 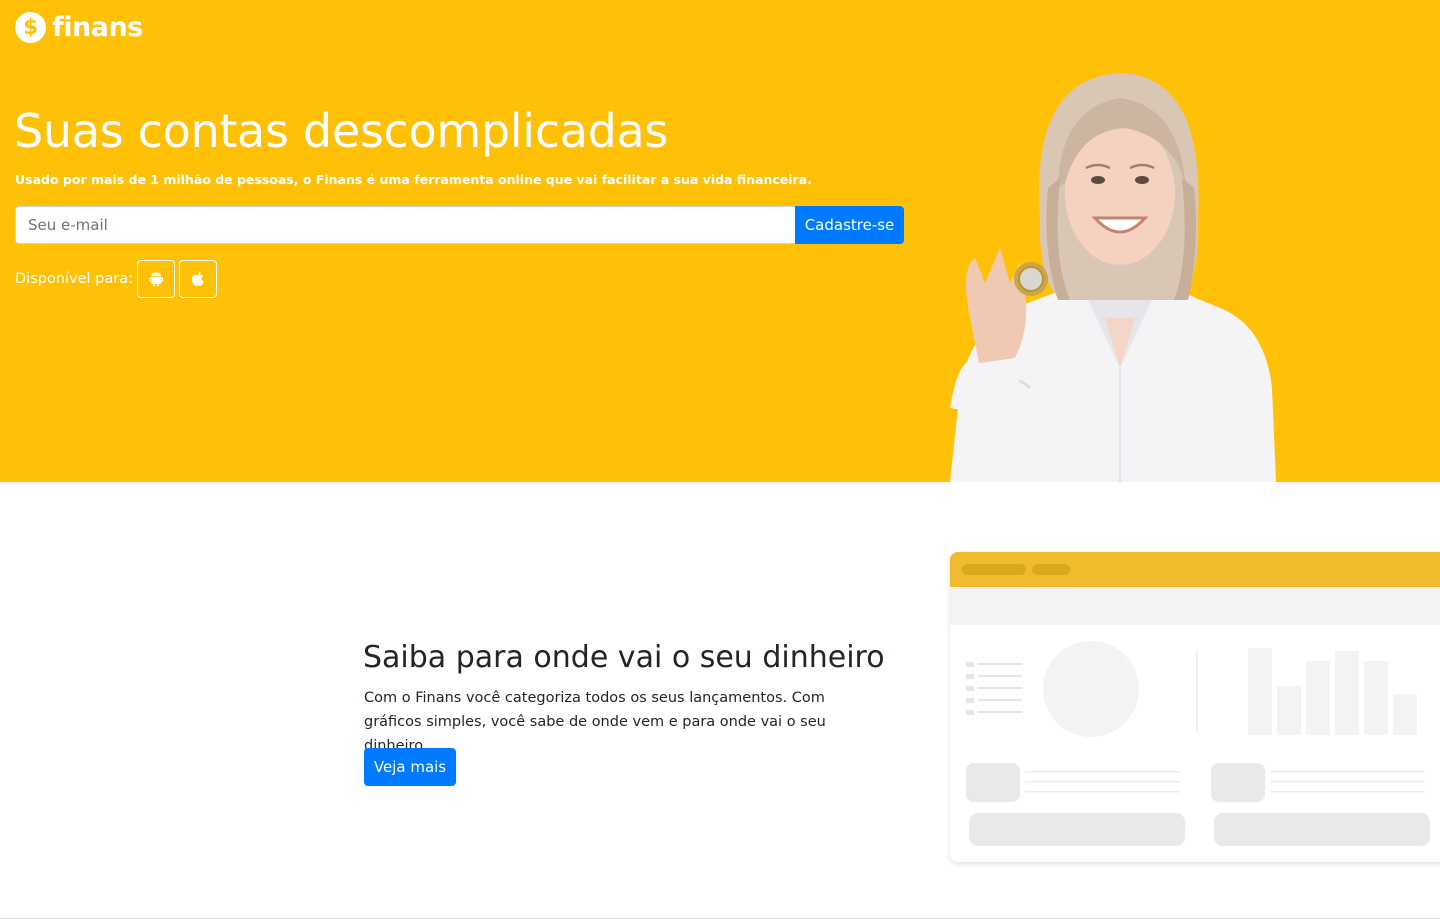 What do you see at coordinates (1195, 699) in the screenshot?
I see `dashboard-illustration` at bounding box center [1195, 699].